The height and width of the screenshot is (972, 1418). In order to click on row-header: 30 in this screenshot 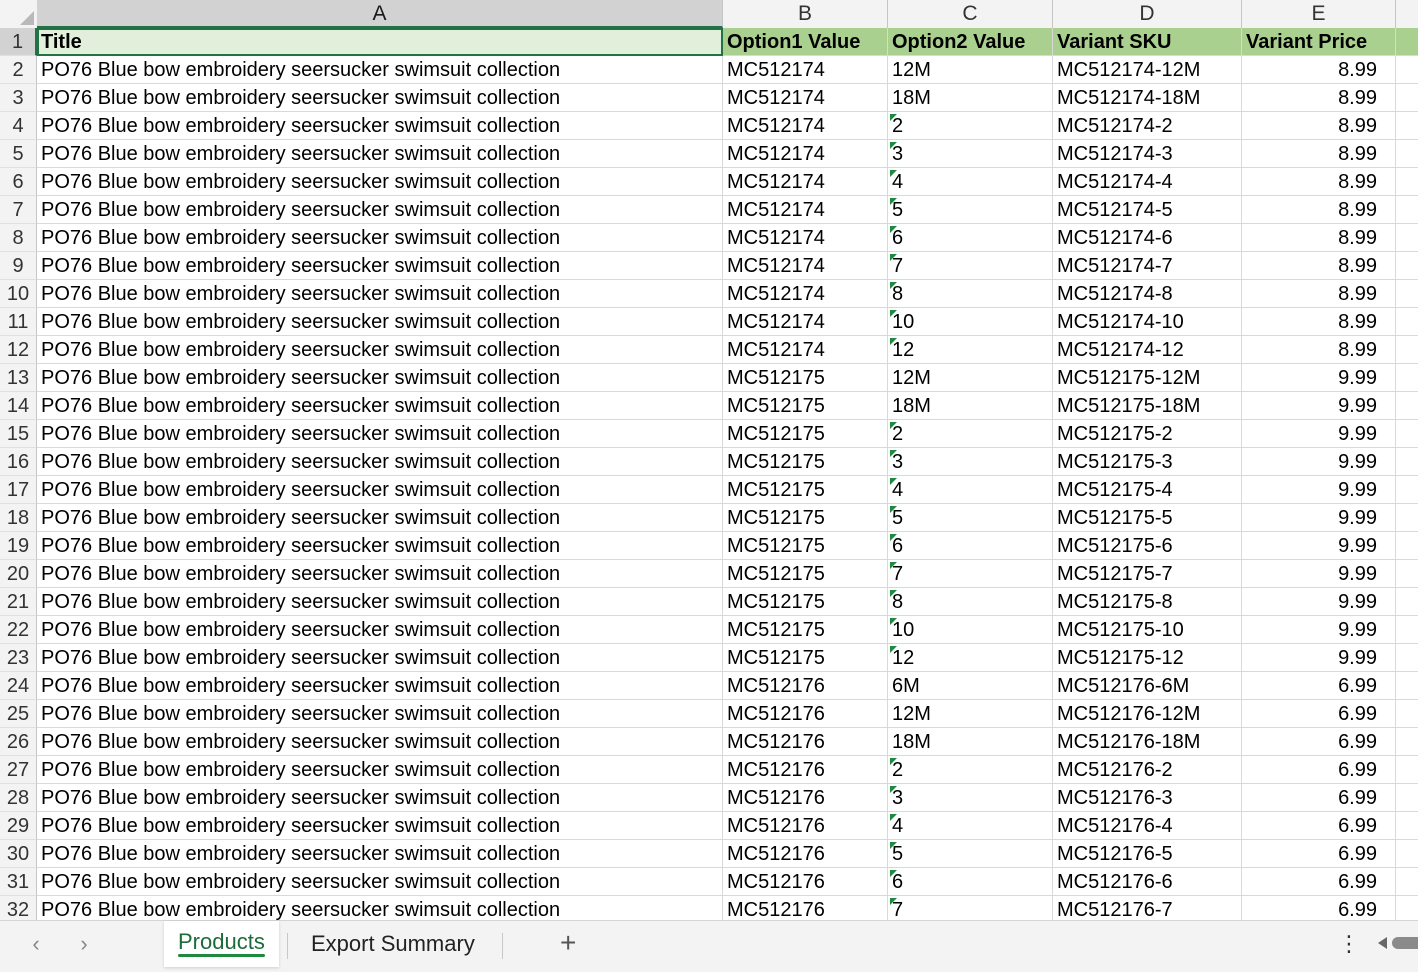, I will do `click(18, 854)`.